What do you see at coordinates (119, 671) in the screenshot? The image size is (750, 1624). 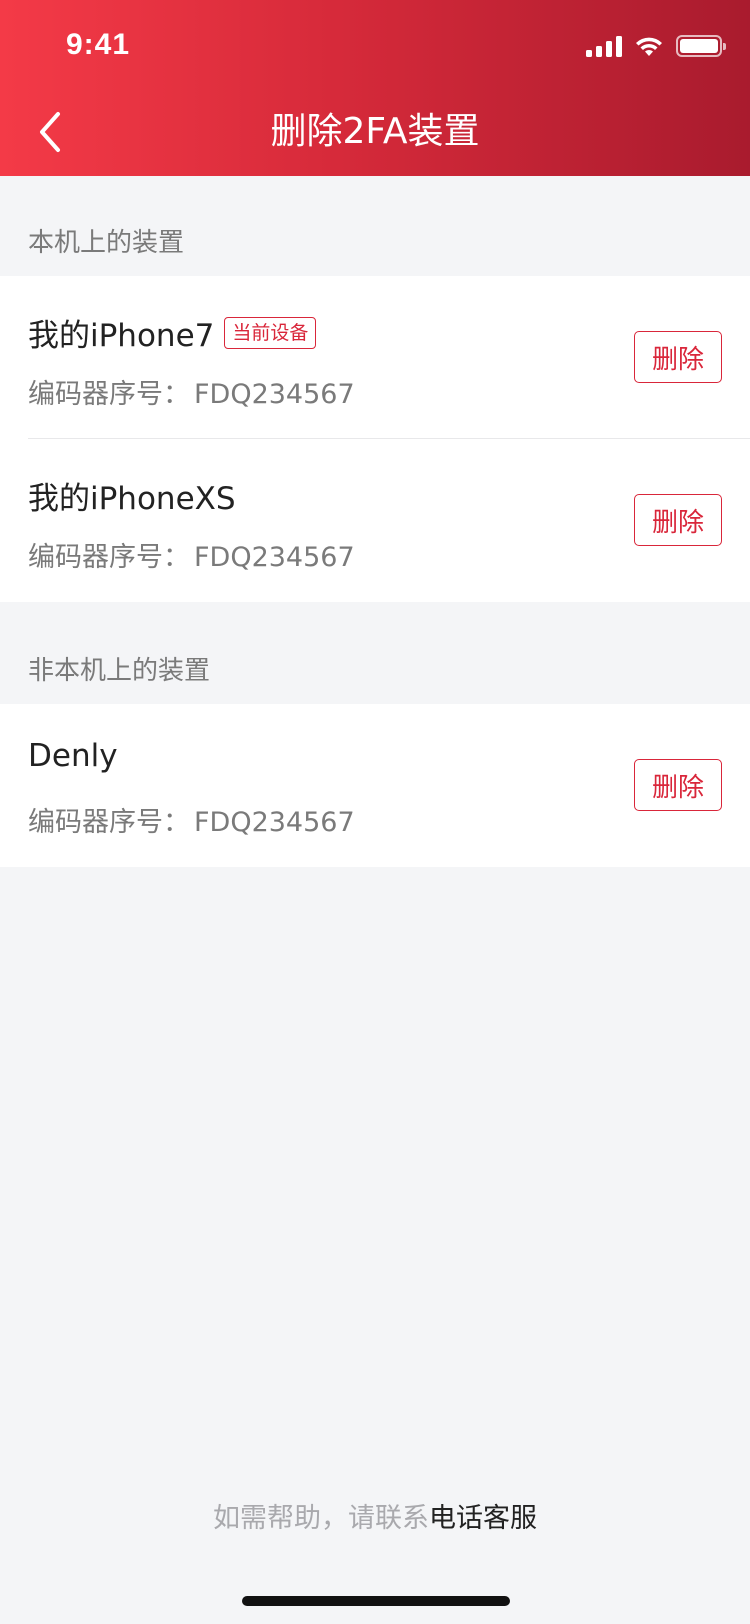 I see `section-label-remote: 非本机上的装置` at bounding box center [119, 671].